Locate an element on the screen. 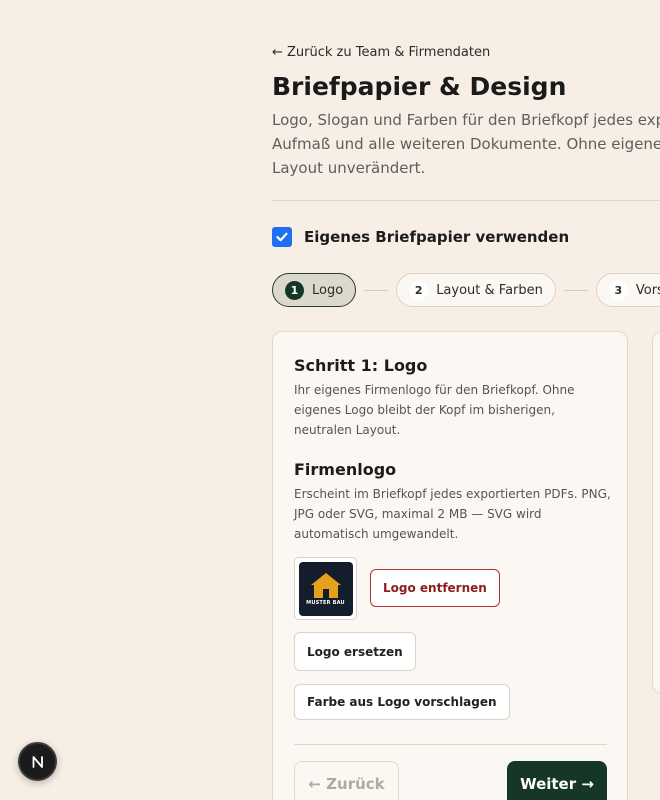  step-number: 1 is located at coordinates (294, 290).